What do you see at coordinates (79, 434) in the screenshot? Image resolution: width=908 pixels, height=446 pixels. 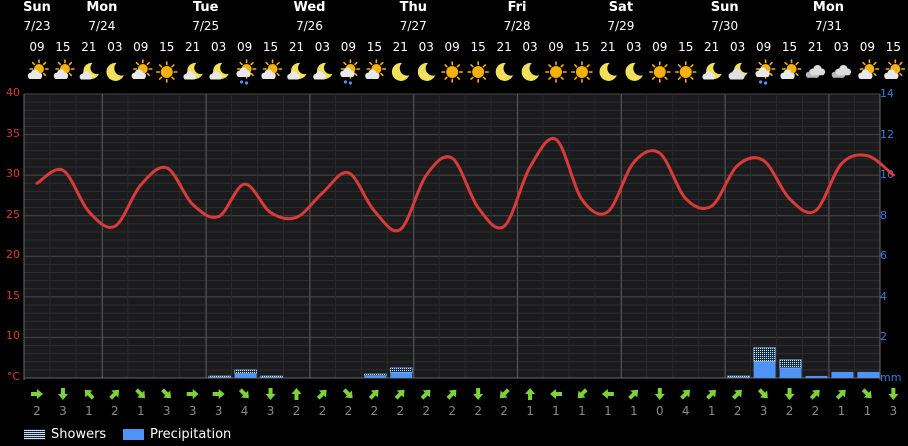 I see `legend-showers-label: Showers` at bounding box center [79, 434].